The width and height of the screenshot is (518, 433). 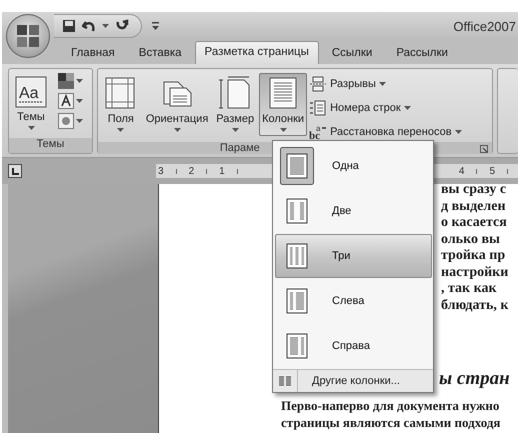 I want to click on theme-effects-button, so click(x=70, y=121).